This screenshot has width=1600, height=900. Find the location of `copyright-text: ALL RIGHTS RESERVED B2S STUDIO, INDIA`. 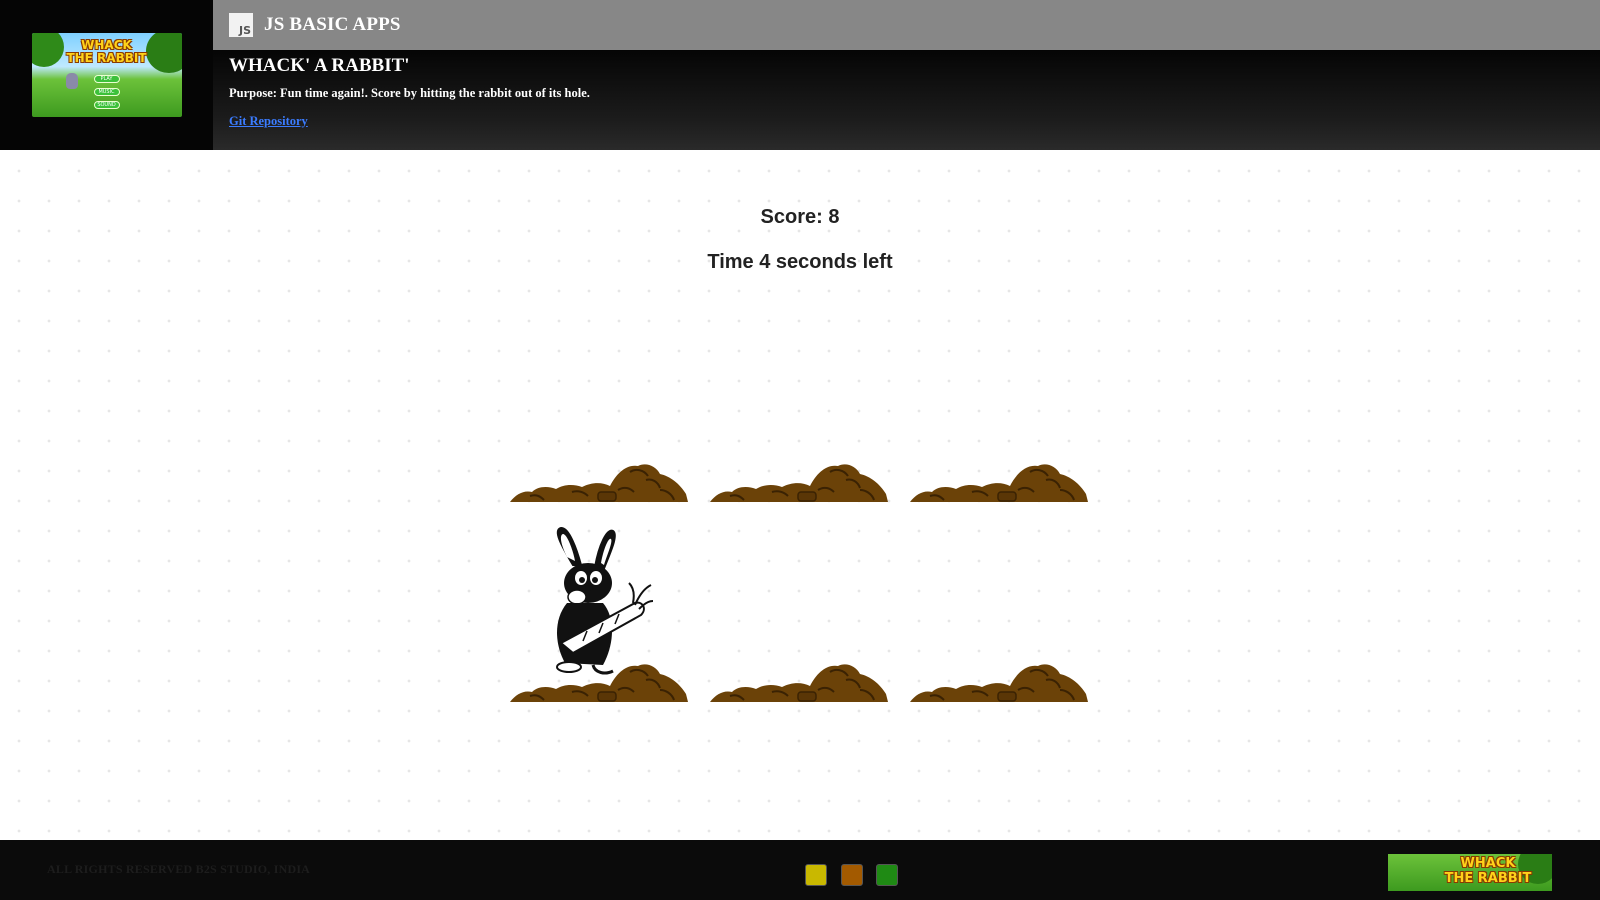

copyright-text: ALL RIGHTS RESERVED B2S STUDIO, INDIA is located at coordinates (179, 869).